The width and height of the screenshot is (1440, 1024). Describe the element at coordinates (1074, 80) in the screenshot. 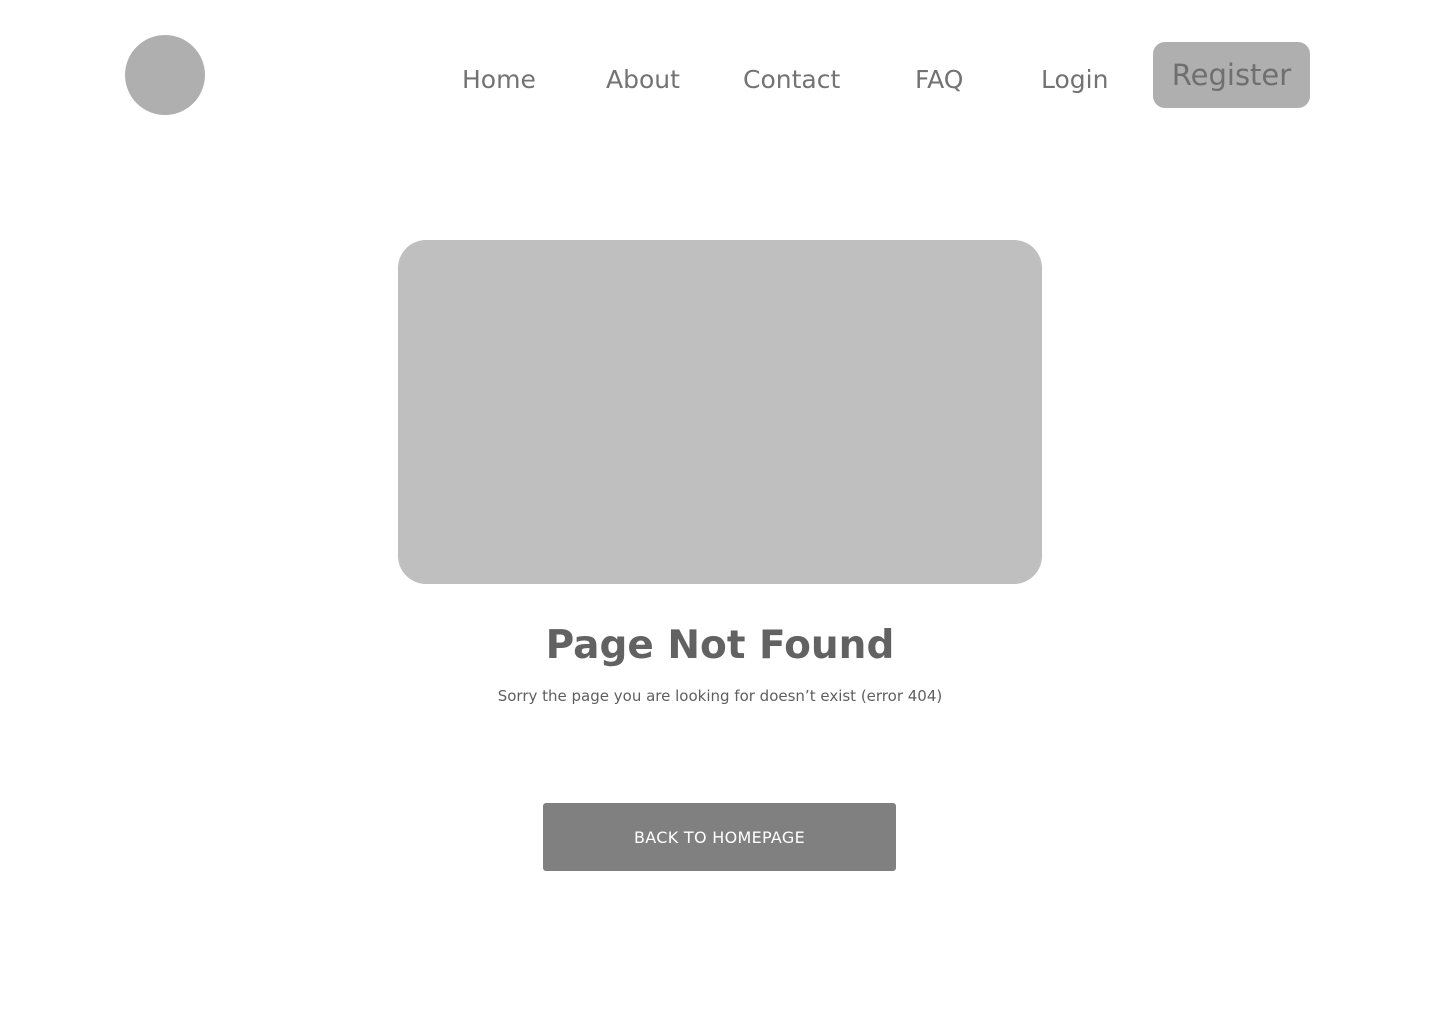

I see `nav-login-link: Login` at that location.